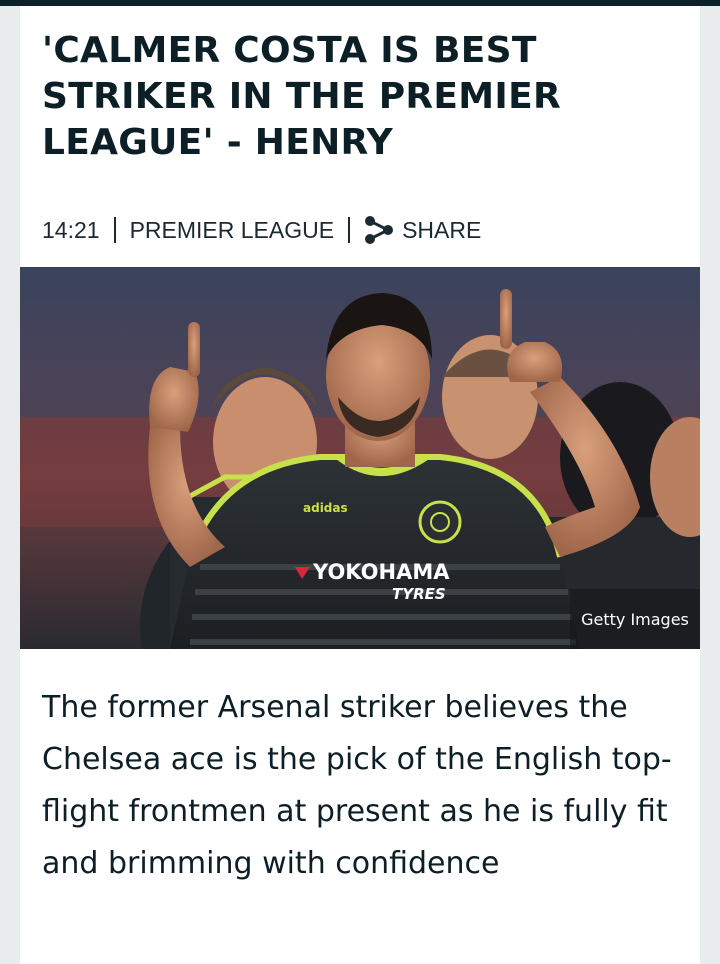 The width and height of the screenshot is (720, 964). I want to click on shirt-sponsor-sub-text: TYRES, so click(419, 594).